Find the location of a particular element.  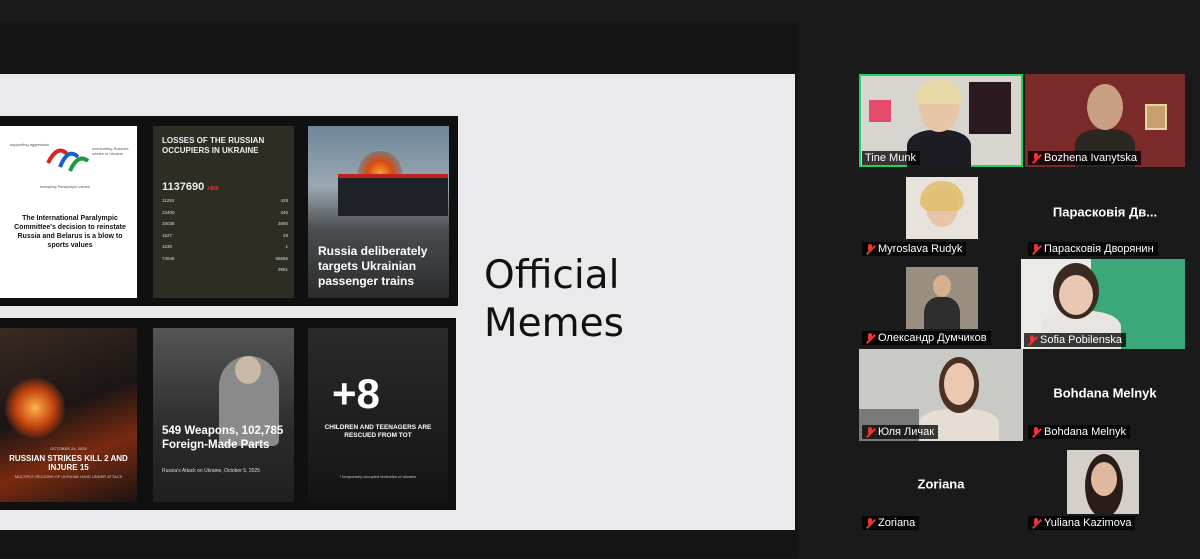

losses-stat-row: 23400 346 is located at coordinates (225, 216).